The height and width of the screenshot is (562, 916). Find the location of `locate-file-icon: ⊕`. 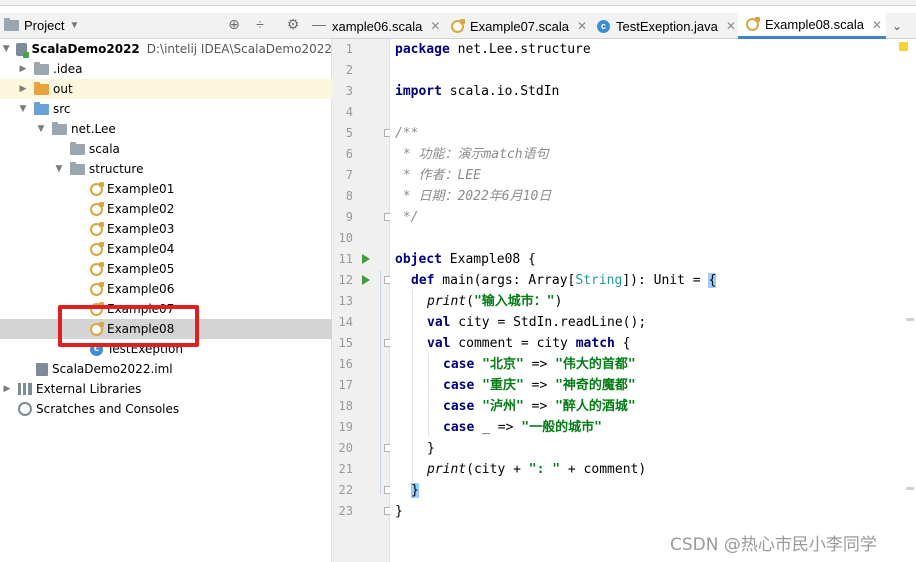

locate-file-icon: ⊕ is located at coordinates (234, 24).